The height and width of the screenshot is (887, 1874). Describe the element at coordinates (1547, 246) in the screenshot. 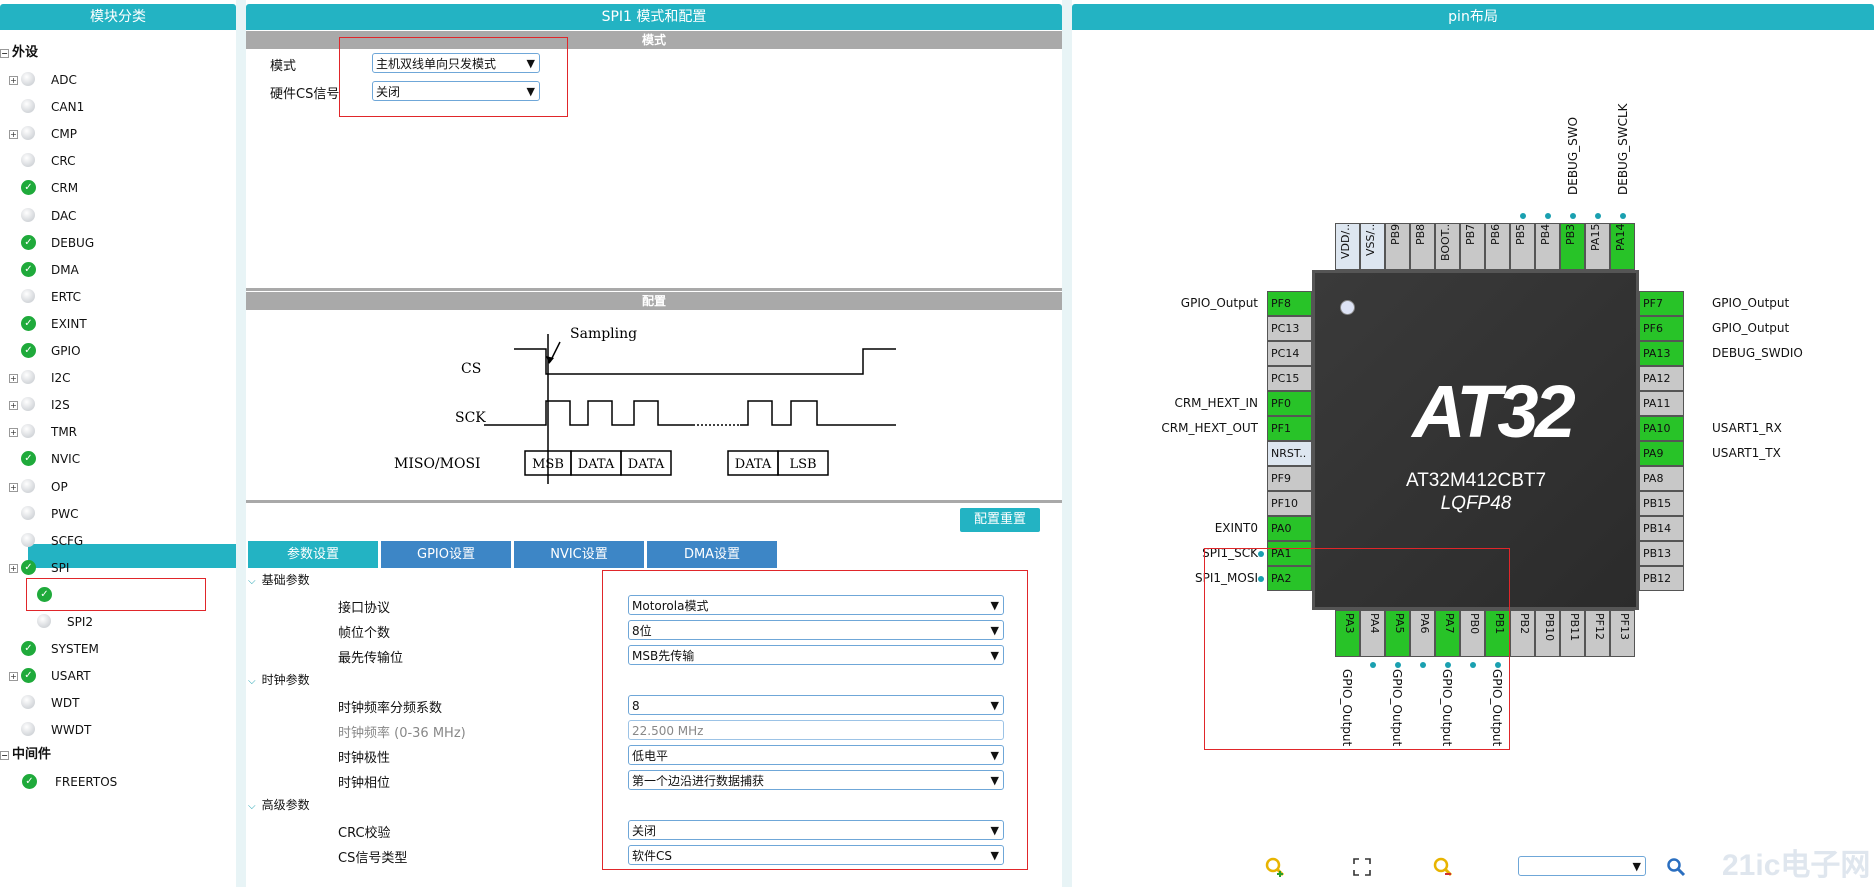

I see `pin-pb4: PB4` at that location.